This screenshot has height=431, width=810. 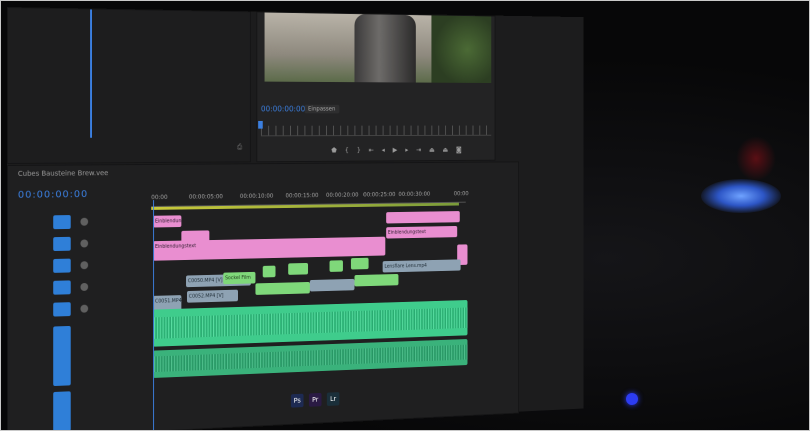 What do you see at coordinates (333, 151) in the screenshot?
I see `marker-icon: ⬟` at bounding box center [333, 151].